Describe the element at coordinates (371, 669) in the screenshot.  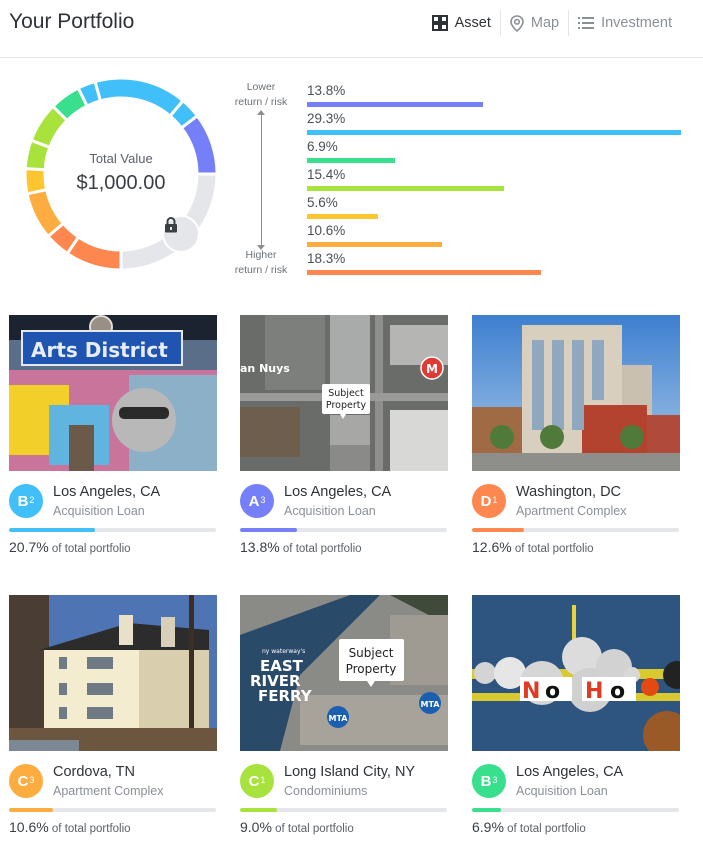
I see `image-text: Property` at that location.